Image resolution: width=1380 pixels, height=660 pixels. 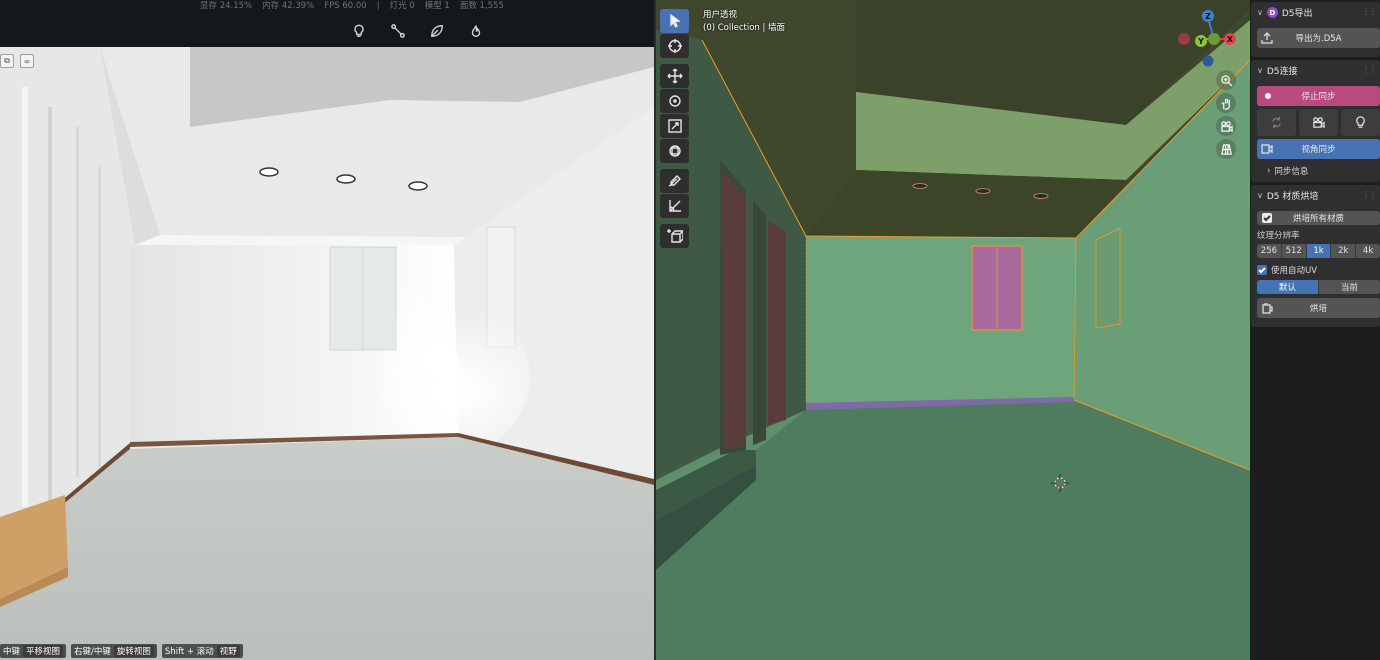 What do you see at coordinates (1268, 96) in the screenshot?
I see `record-dot-icon` at bounding box center [1268, 96].